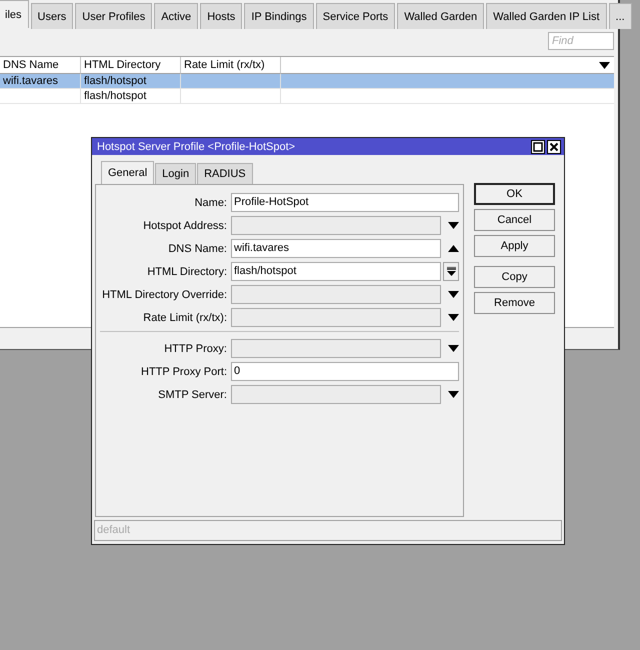  Describe the element at coordinates (538, 147) in the screenshot. I see `maximize-icon` at that location.